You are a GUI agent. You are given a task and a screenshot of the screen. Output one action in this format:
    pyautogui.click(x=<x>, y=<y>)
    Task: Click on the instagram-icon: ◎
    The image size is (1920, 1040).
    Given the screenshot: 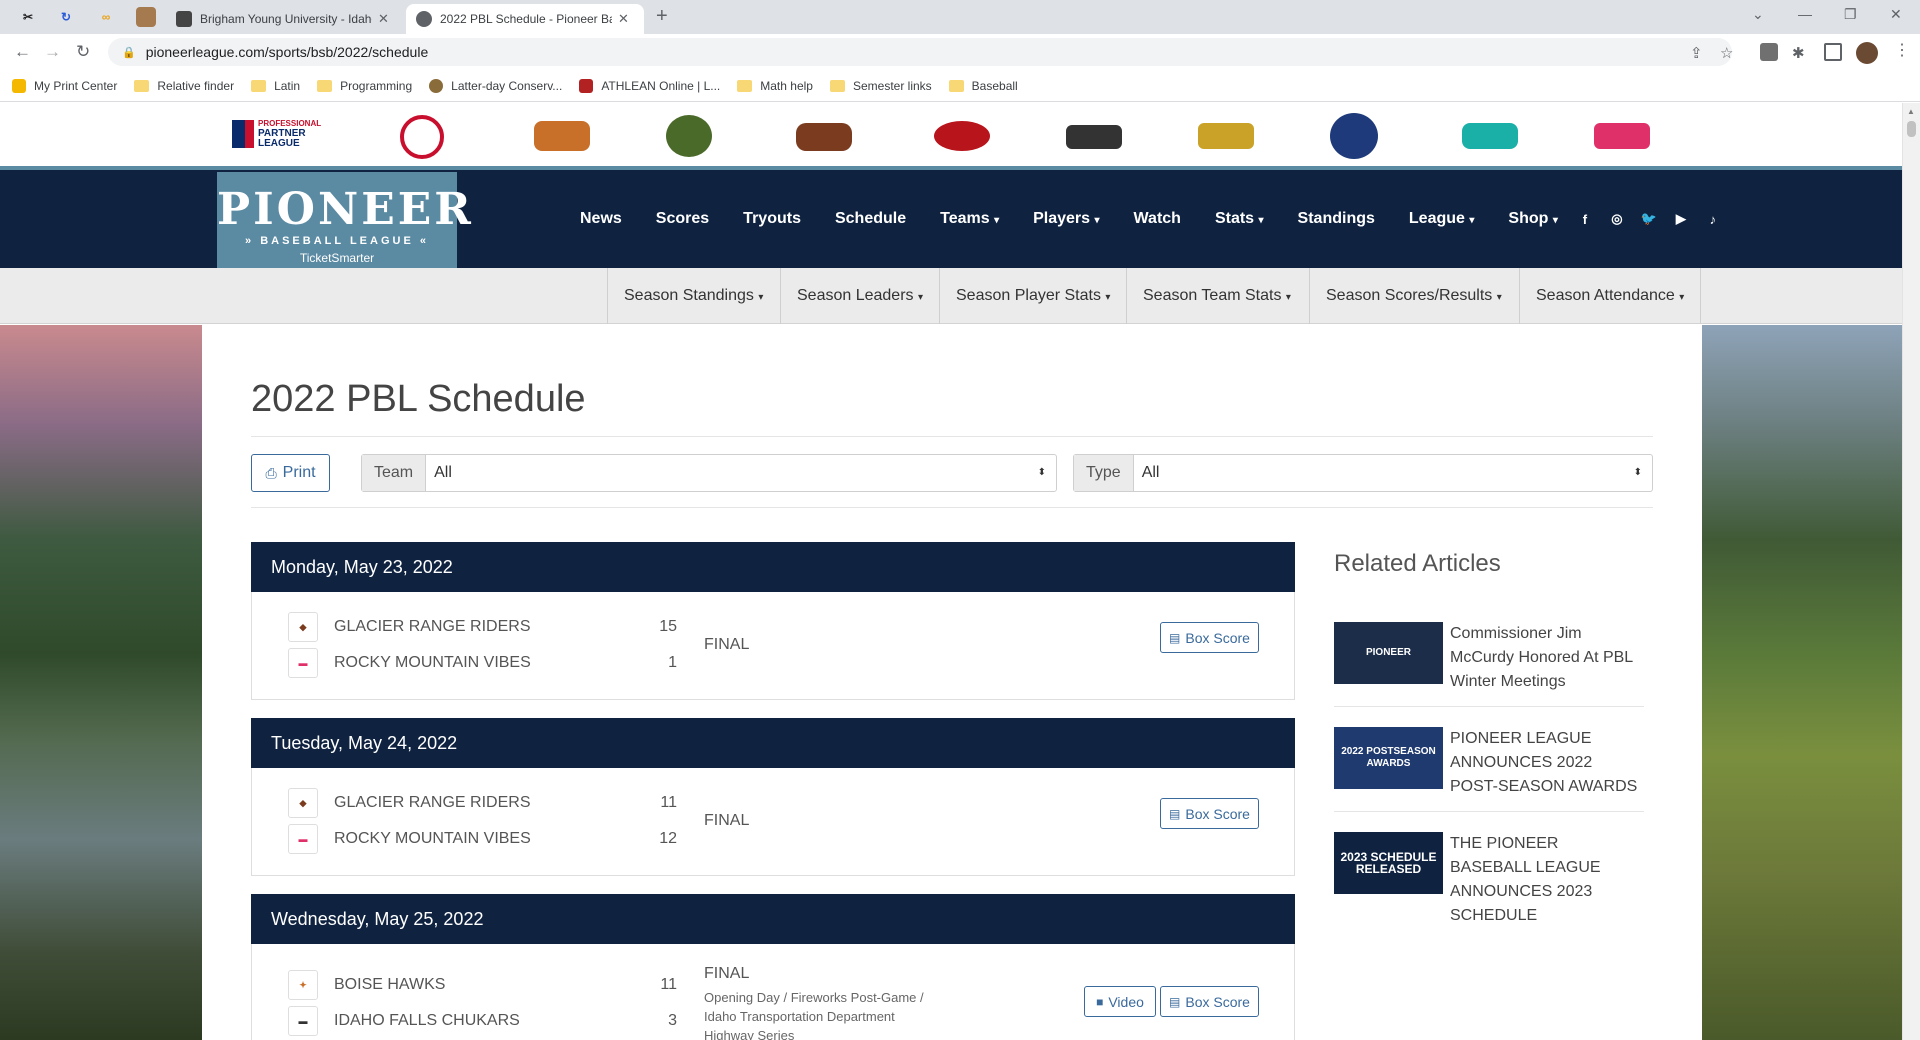 What is the action you would take?
    pyautogui.click(x=1617, y=219)
    